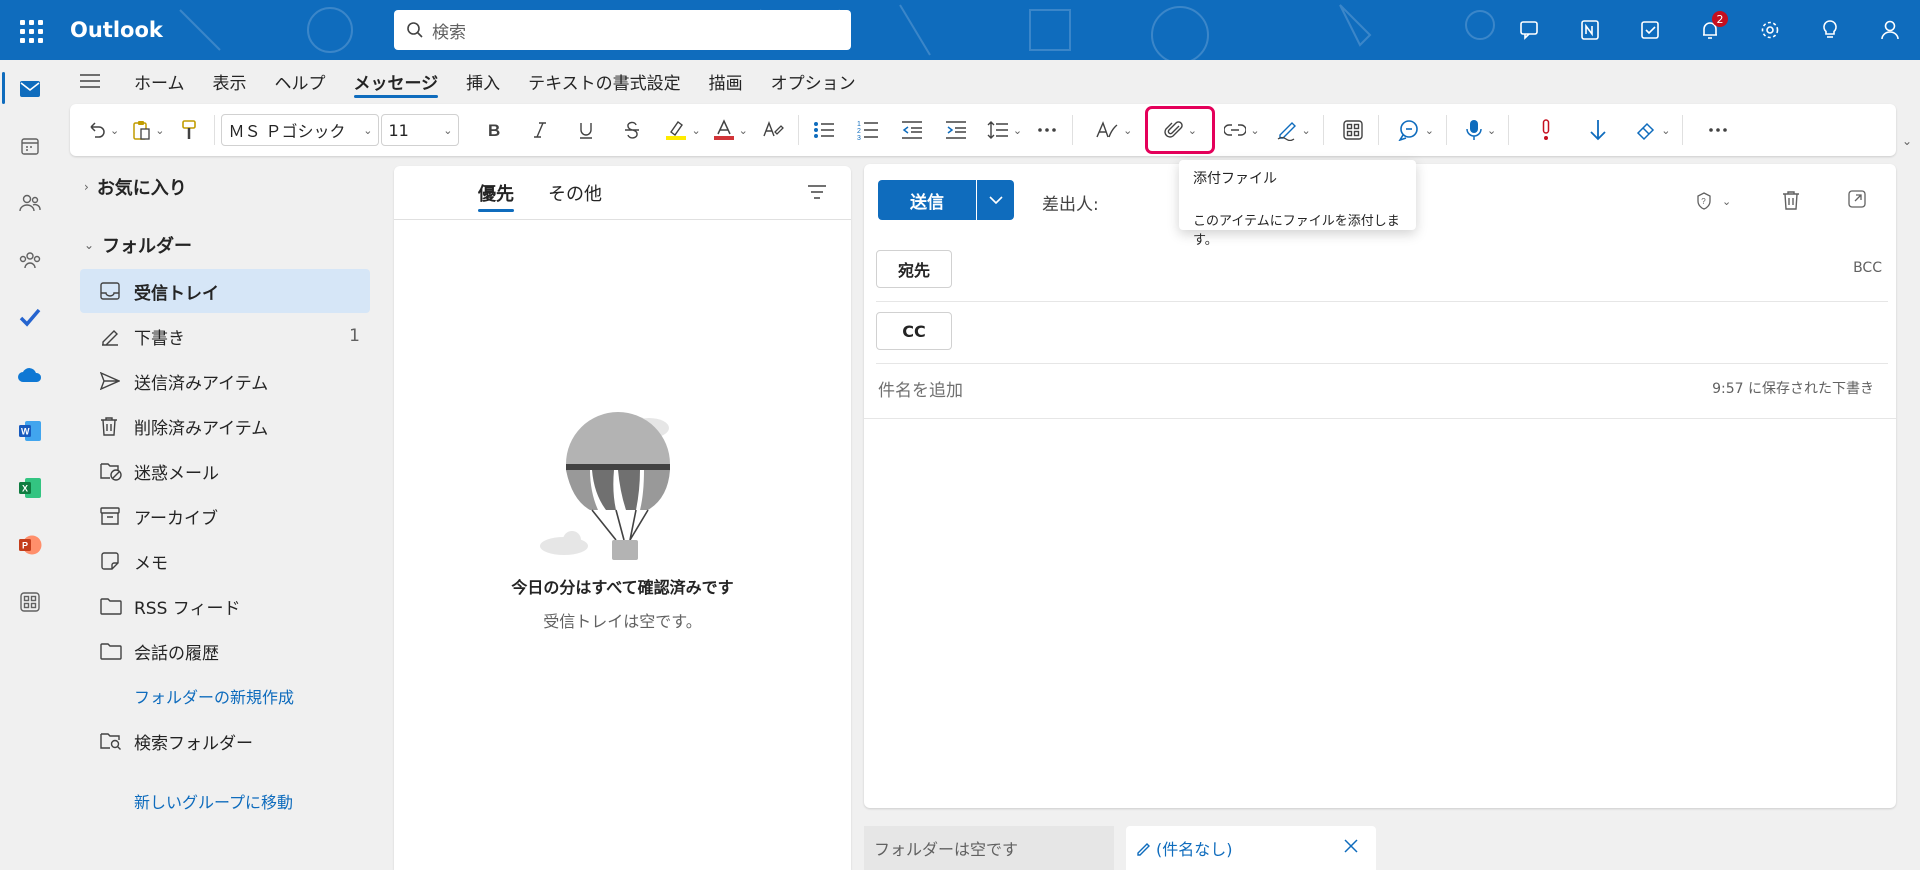 This screenshot has height=870, width=1920. Describe the element at coordinates (622, 30) in the screenshot. I see `search-input: 検索` at that location.